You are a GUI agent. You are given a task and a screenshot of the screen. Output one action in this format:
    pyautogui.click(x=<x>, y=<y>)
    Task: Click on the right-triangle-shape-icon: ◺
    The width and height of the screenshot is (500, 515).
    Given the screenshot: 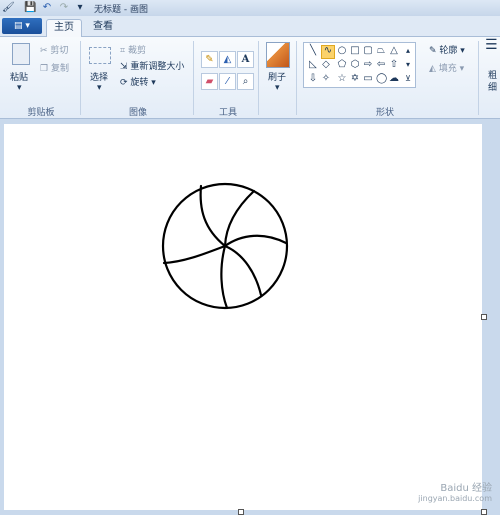 What is the action you would take?
    pyautogui.click(x=313, y=65)
    